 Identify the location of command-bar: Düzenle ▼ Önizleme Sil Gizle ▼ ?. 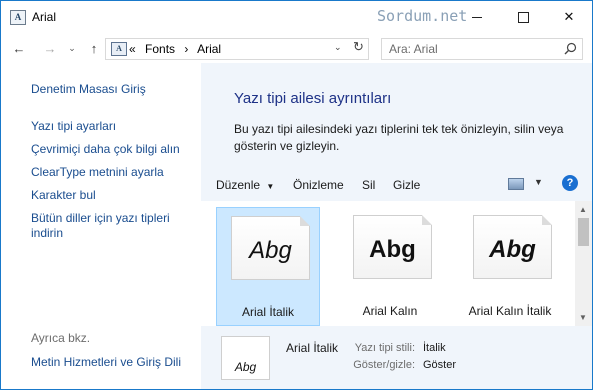
(396, 184).